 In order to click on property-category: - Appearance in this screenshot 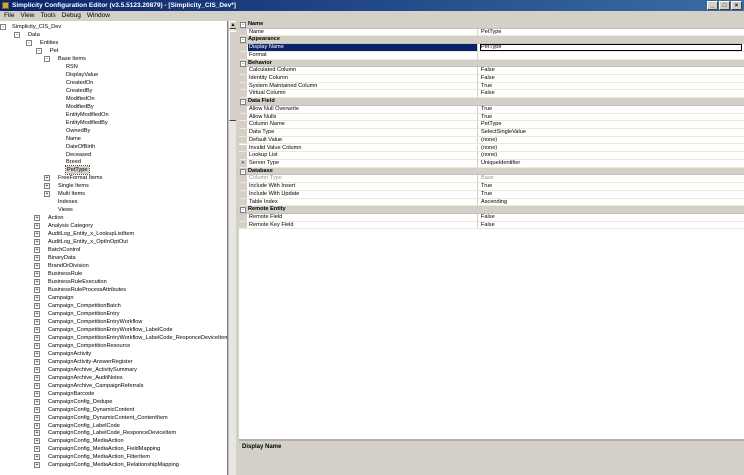, I will do `click(491, 40)`.